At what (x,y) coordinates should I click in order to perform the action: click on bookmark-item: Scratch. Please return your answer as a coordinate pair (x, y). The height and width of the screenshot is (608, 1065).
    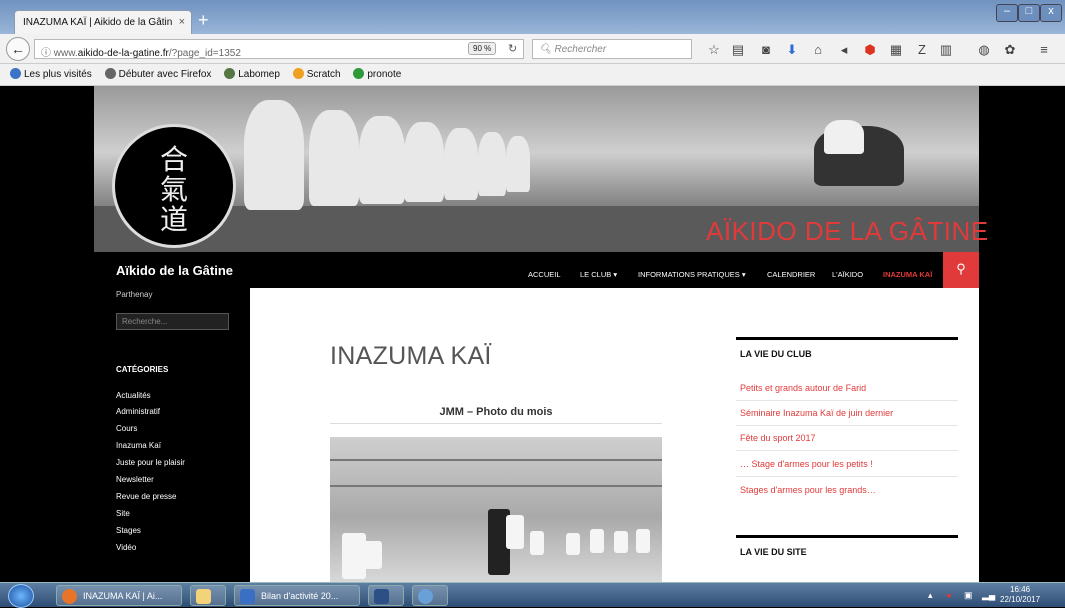
    Looking at the image, I should click on (316, 74).